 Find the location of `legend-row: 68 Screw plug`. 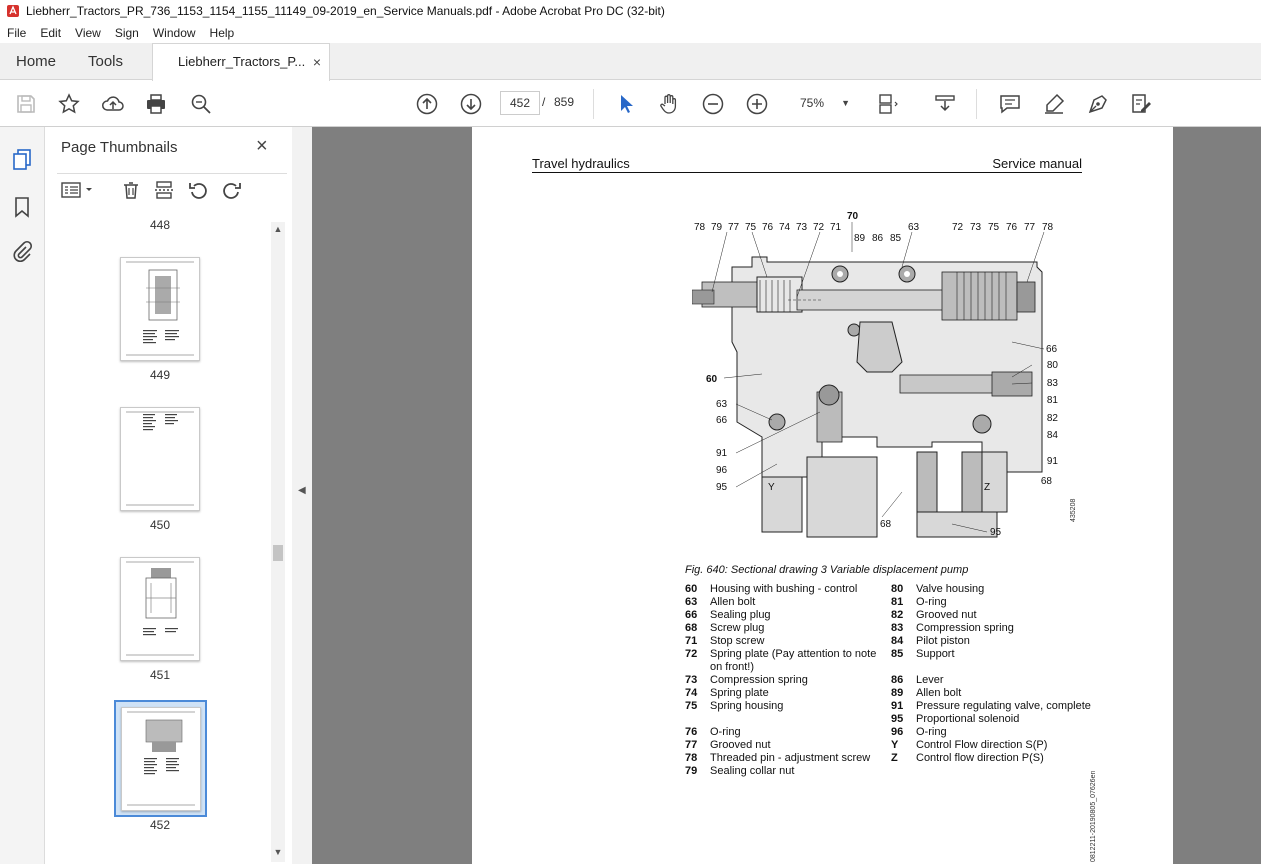

legend-row: 68 Screw plug is located at coordinates (725, 628).